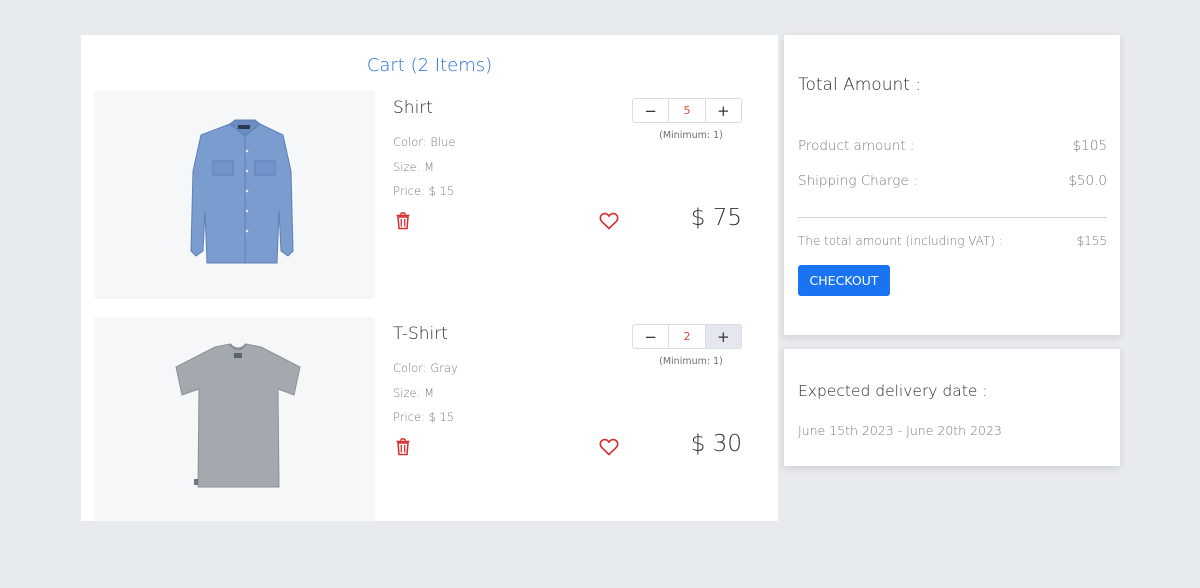 The image size is (1200, 588). I want to click on line-total: $ 30, so click(716, 444).